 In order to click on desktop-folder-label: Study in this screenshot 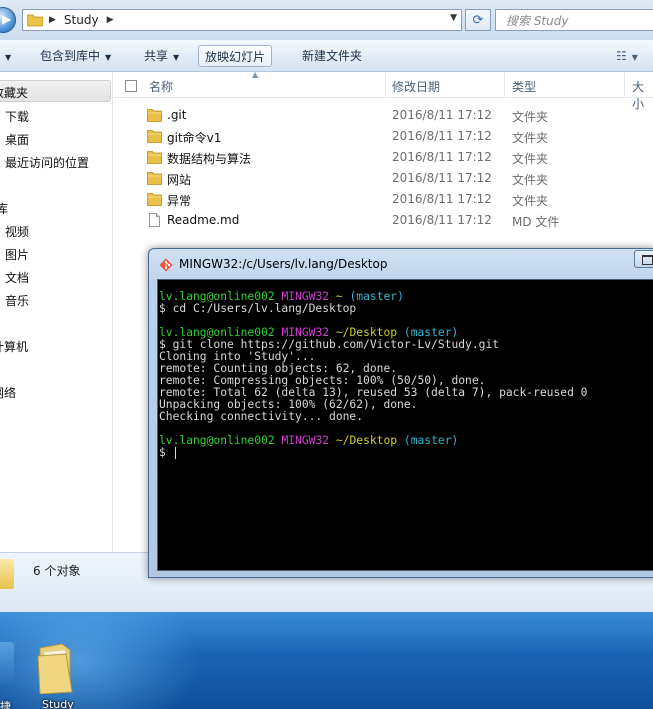, I will do `click(58, 703)`.